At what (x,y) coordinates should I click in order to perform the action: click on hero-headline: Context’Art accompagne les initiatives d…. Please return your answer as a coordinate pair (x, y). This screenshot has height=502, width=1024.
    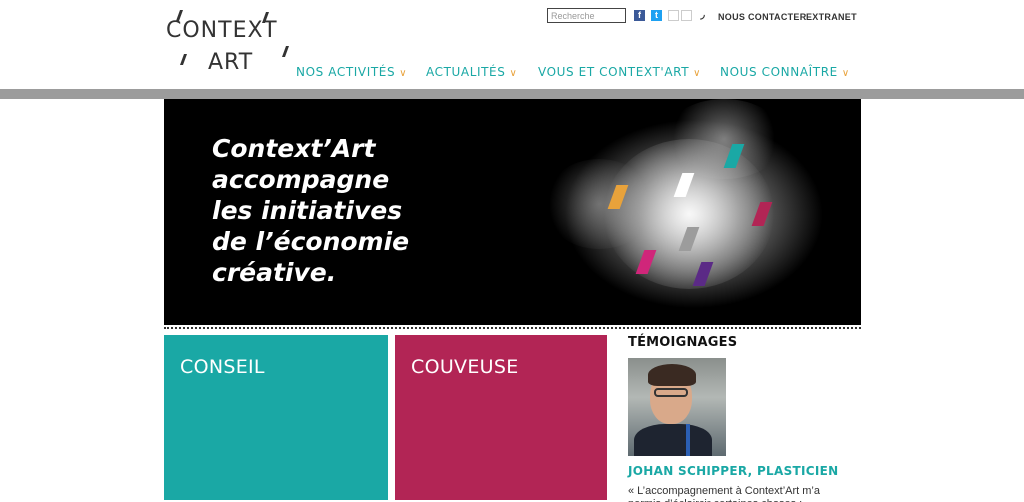
    Looking at the image, I should click on (342, 210).